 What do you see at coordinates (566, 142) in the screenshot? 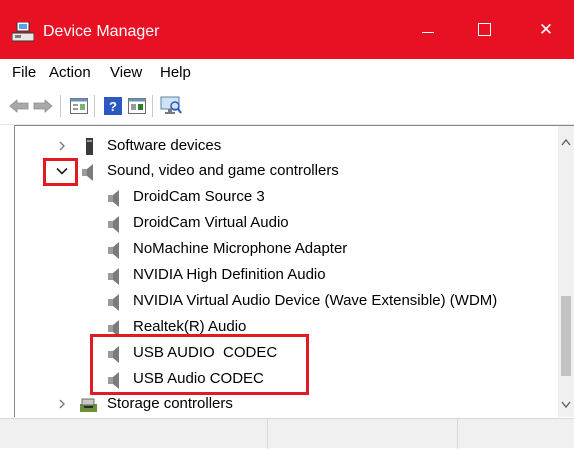
I see `scroll-up-icon` at bounding box center [566, 142].